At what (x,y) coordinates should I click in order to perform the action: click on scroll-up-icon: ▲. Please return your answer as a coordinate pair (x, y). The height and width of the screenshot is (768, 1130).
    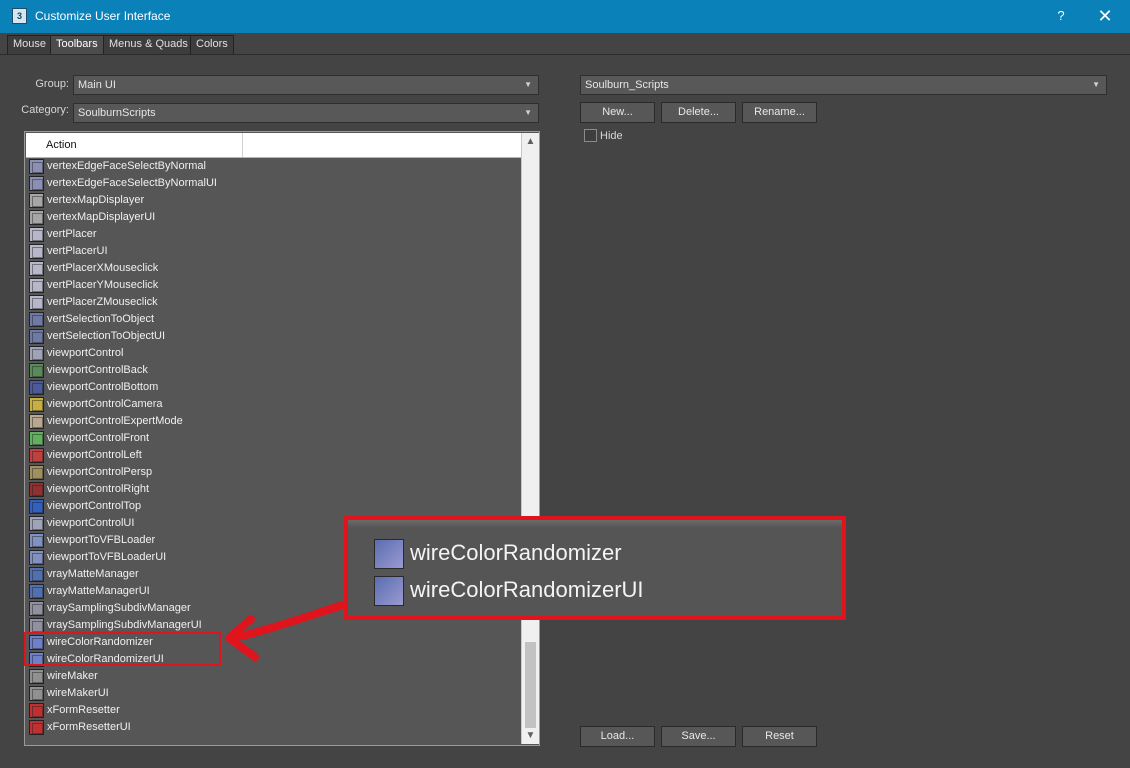
    Looking at the image, I should click on (530, 141).